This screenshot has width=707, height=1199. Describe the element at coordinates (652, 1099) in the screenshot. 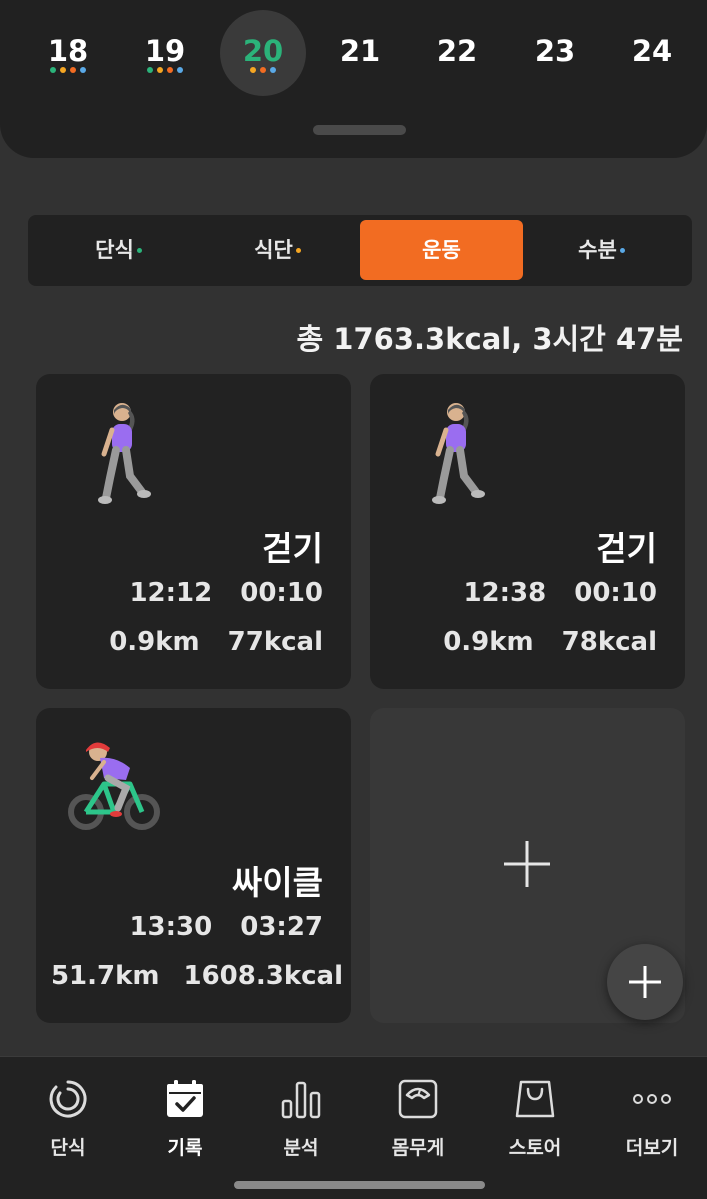

I see `more-dots-icon` at that location.